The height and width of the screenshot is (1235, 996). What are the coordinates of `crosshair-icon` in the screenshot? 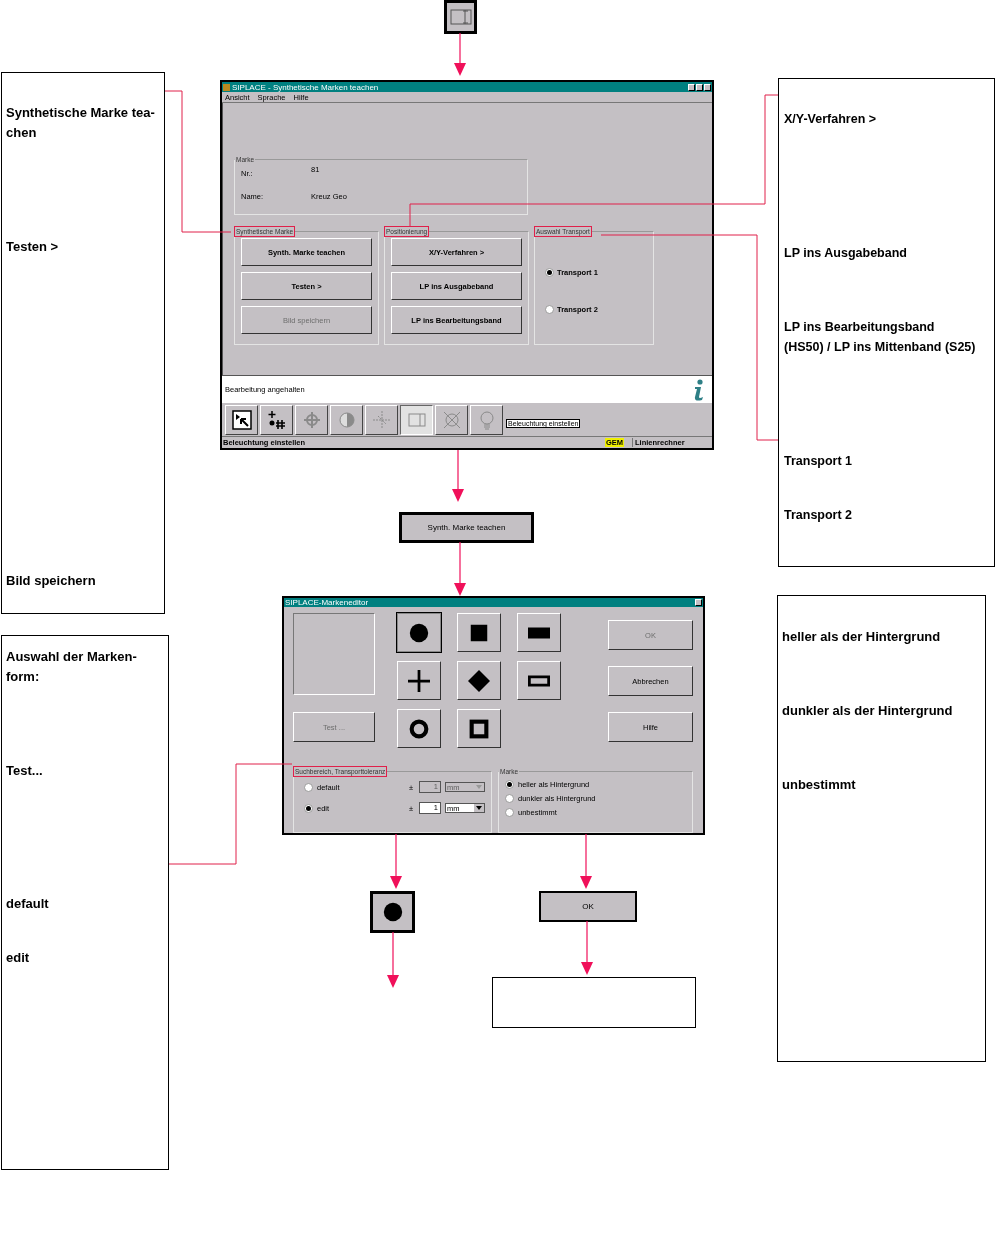 It's located at (311, 419).